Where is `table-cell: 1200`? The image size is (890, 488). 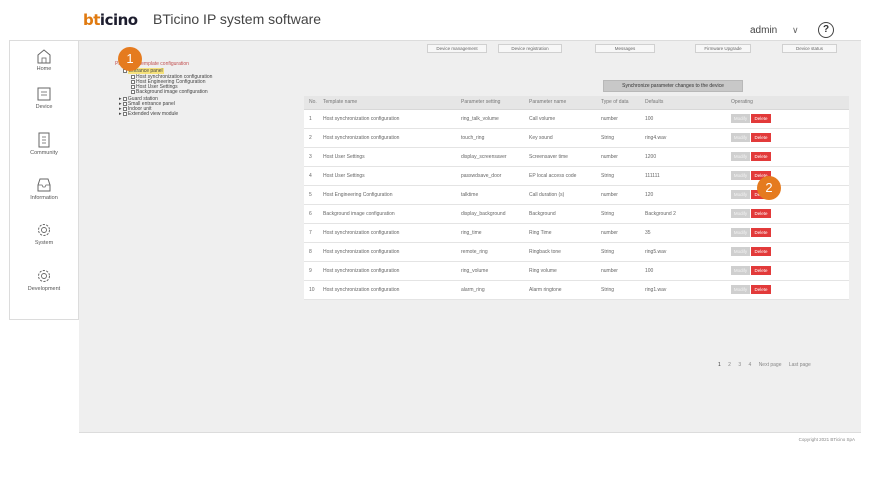
table-cell: 1200 is located at coordinates (683, 157).